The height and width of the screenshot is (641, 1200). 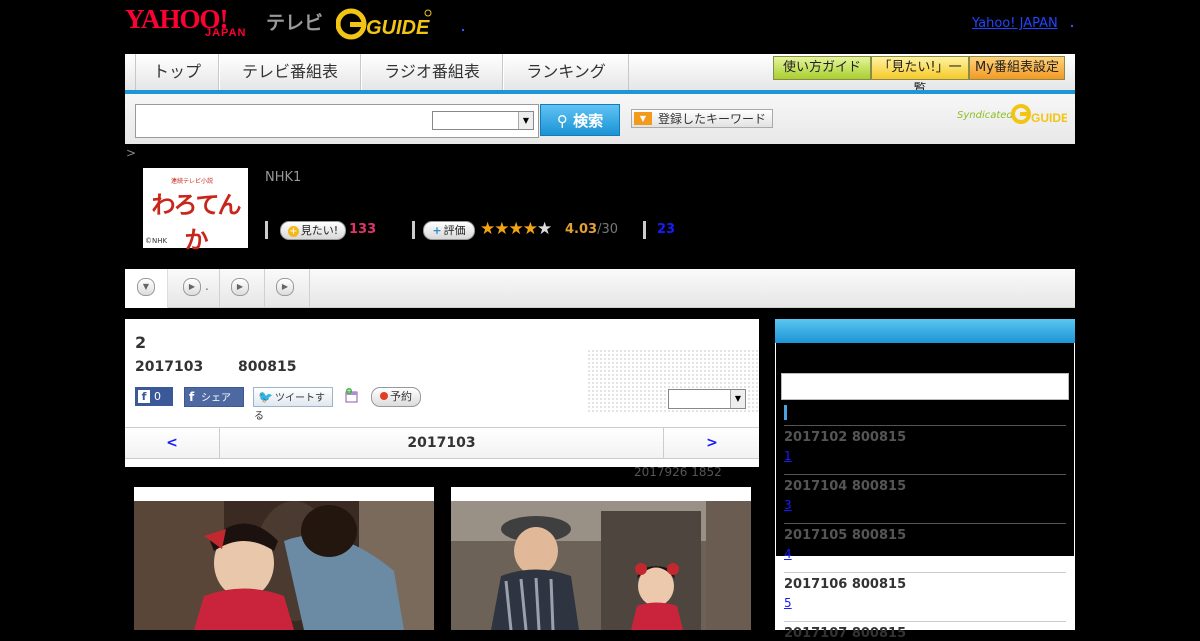 I want to click on arrow-down-icon: ▼, so click(x=643, y=118).